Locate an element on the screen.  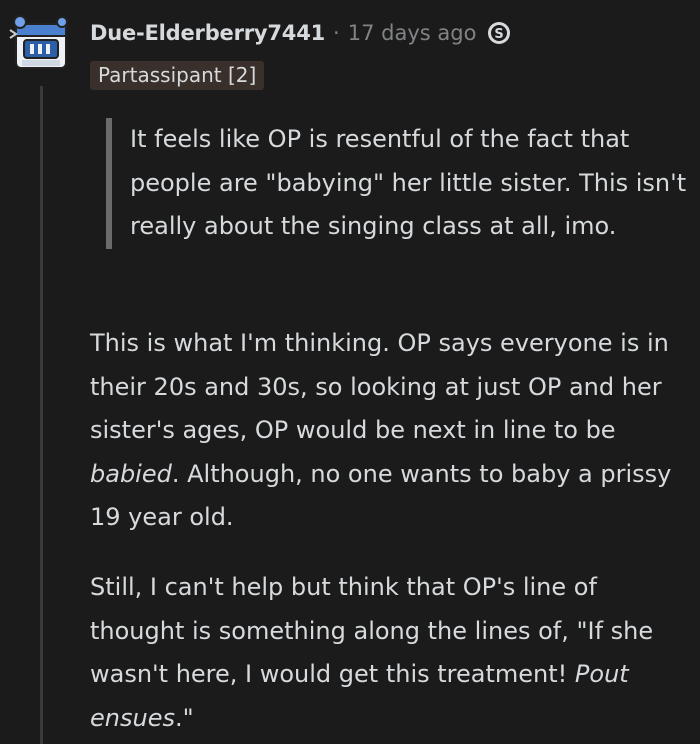
snoo-coin-icon: S is located at coordinates (499, 33).